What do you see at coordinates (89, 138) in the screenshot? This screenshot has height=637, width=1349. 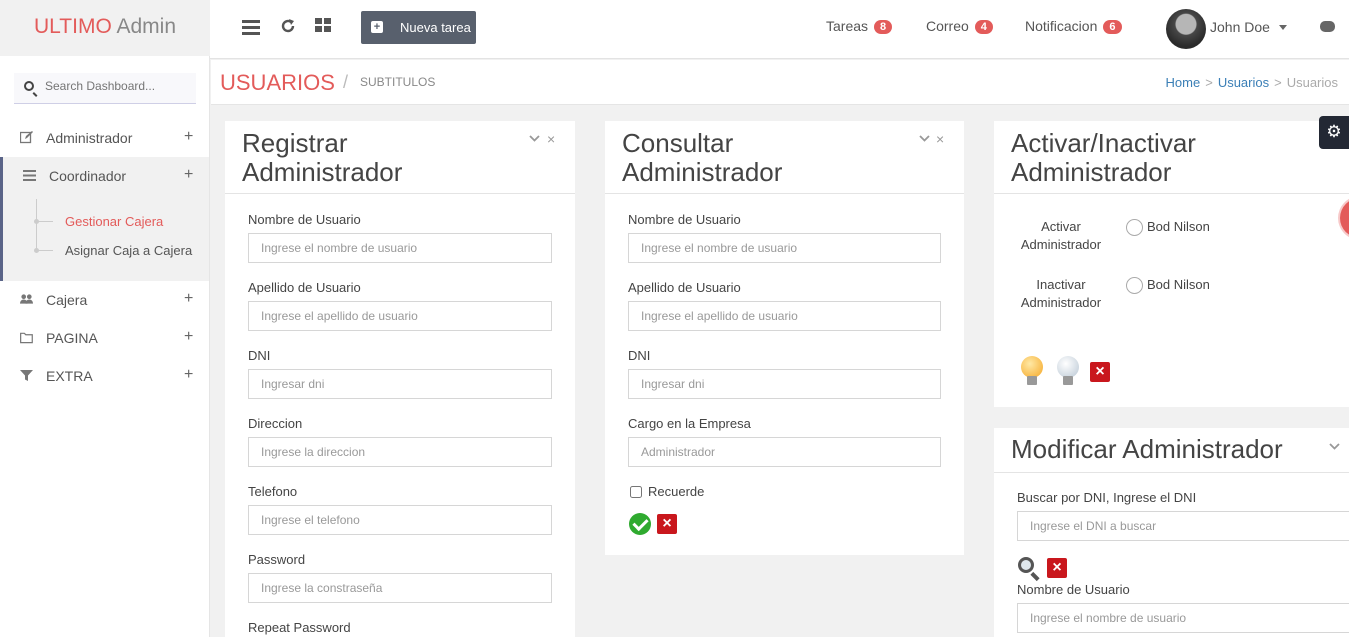 I see `sidebar-item-label: Administrador` at bounding box center [89, 138].